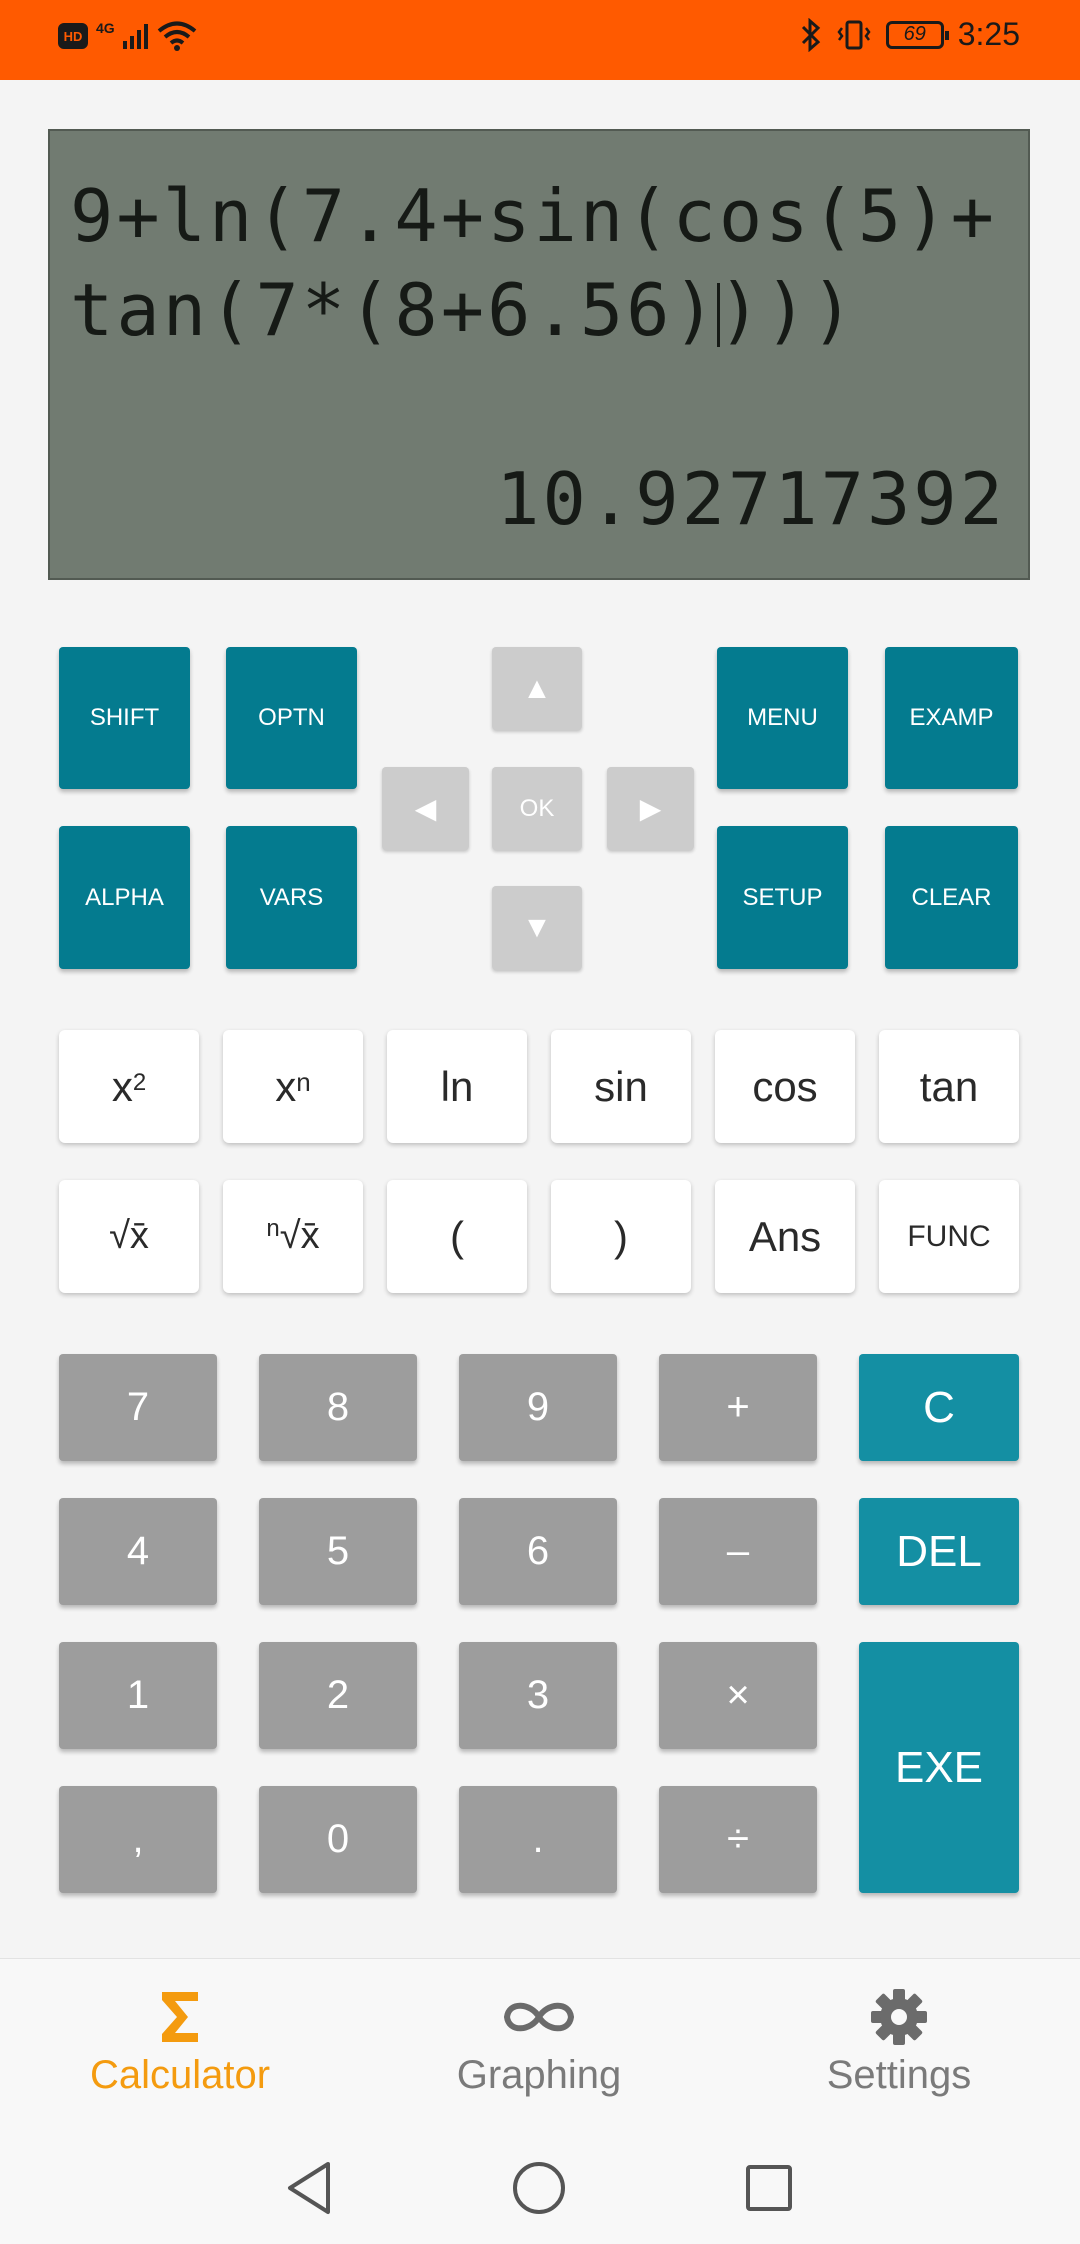 This screenshot has height=2244, width=1080. I want to click on key-9: 9, so click(538, 1407).